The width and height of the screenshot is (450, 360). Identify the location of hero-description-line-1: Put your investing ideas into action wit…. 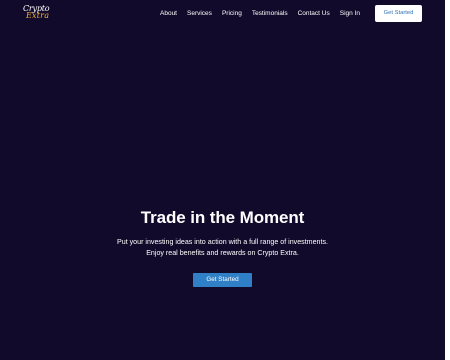
(222, 242).